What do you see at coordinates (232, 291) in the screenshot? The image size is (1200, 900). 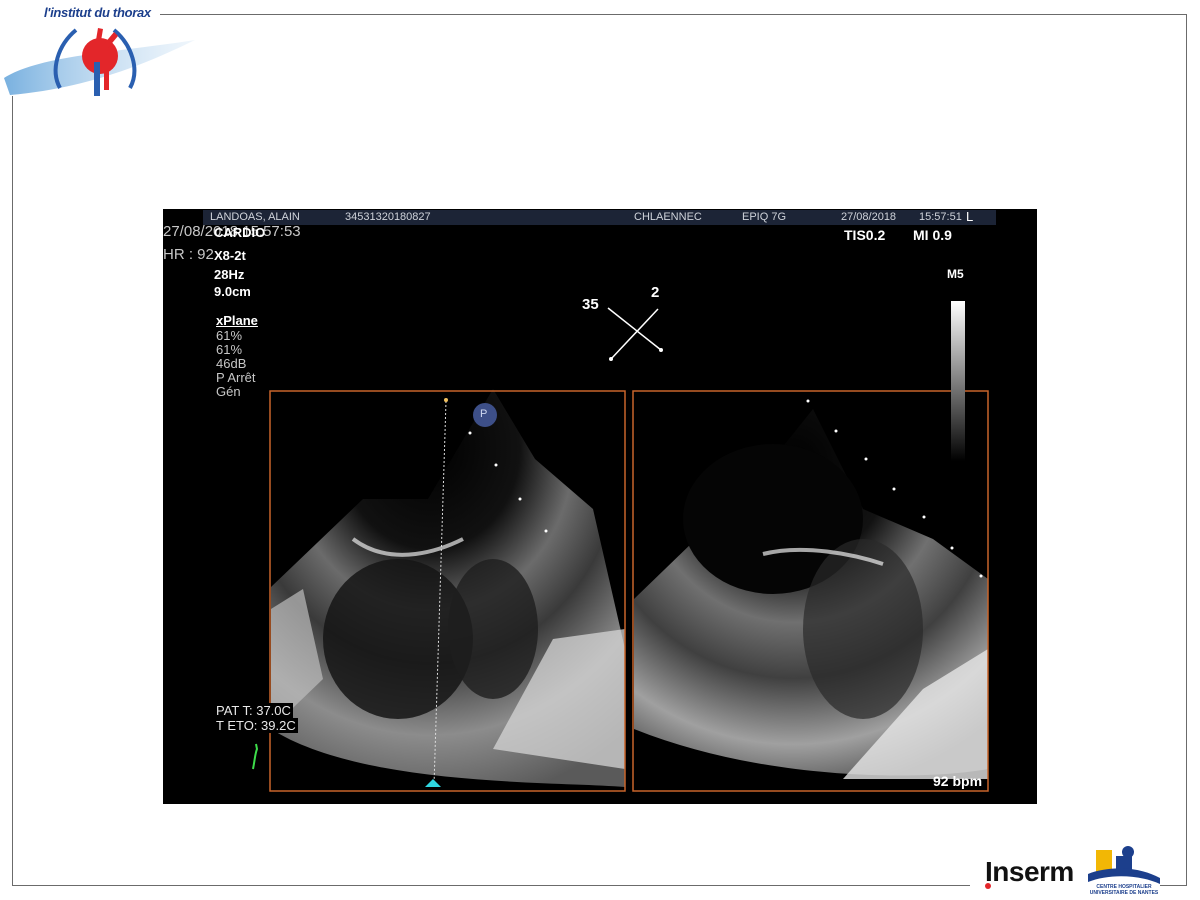 I see `depth: 9.0cm` at bounding box center [232, 291].